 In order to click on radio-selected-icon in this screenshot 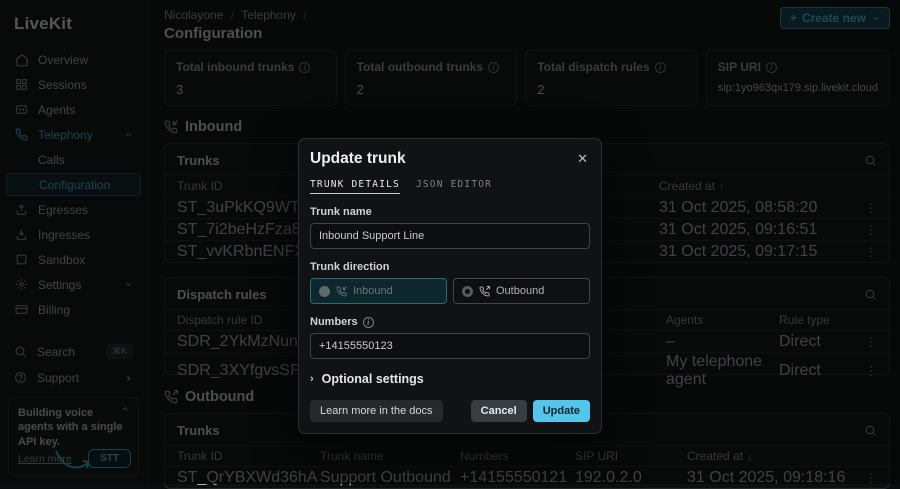, I will do `click(324, 291)`.